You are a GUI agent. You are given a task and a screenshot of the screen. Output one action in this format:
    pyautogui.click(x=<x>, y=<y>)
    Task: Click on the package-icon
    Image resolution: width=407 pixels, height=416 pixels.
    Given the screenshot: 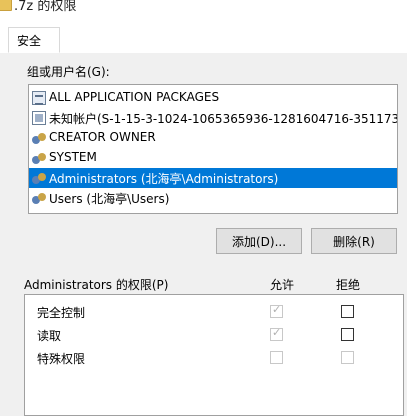 What is the action you would take?
    pyautogui.click(x=39, y=98)
    